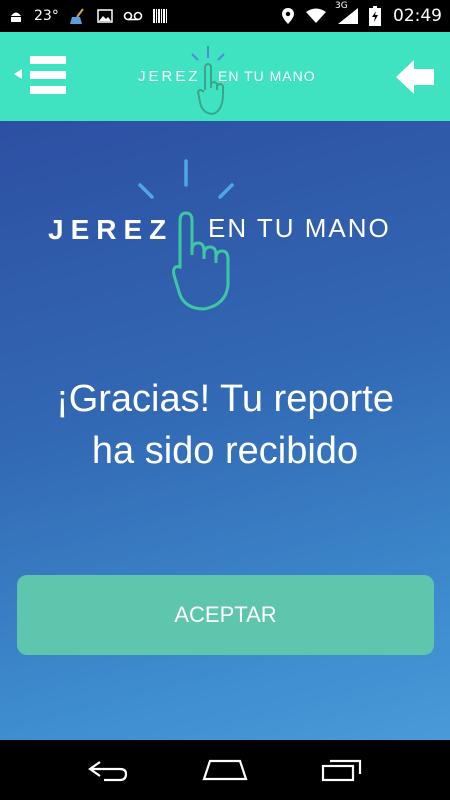  I want to click on back-arrow-icon, so click(415, 77).